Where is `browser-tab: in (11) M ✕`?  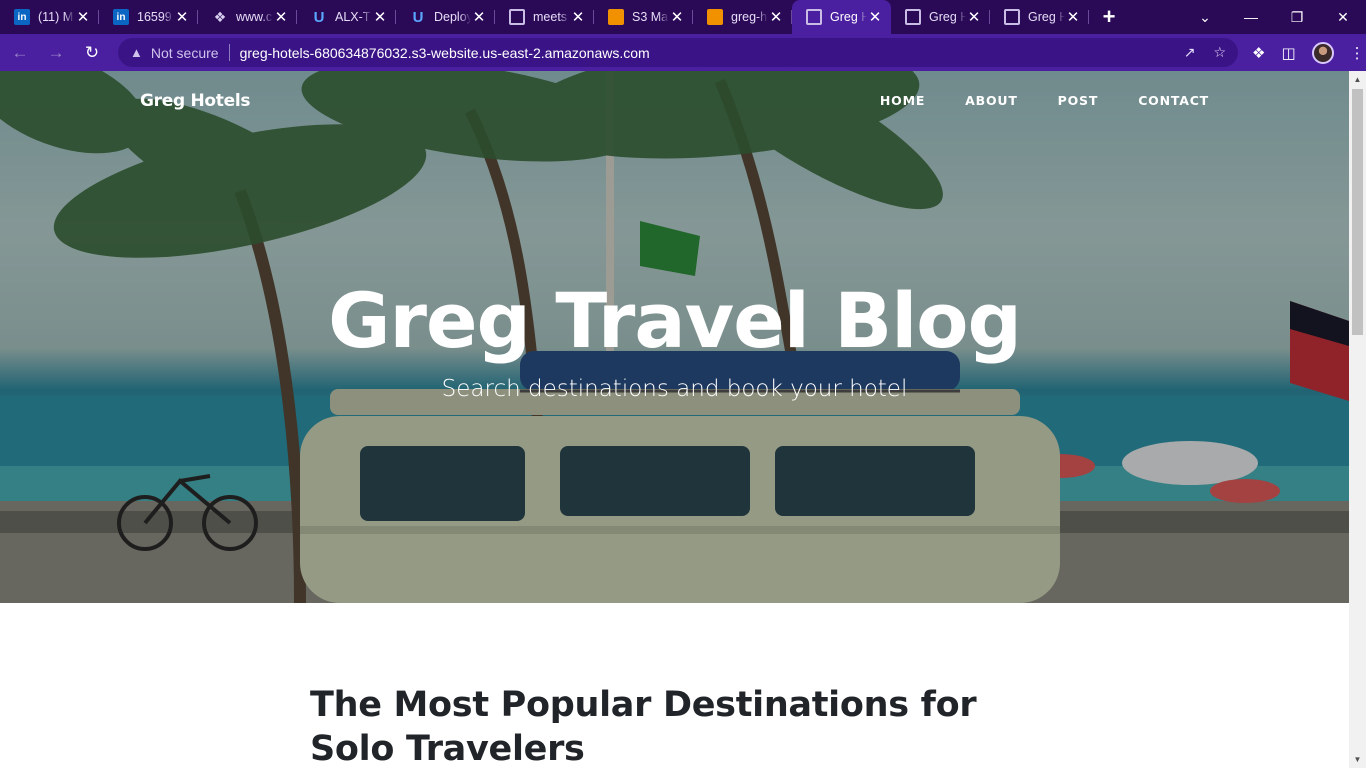 browser-tab: in (11) M ✕ is located at coordinates (49, 17).